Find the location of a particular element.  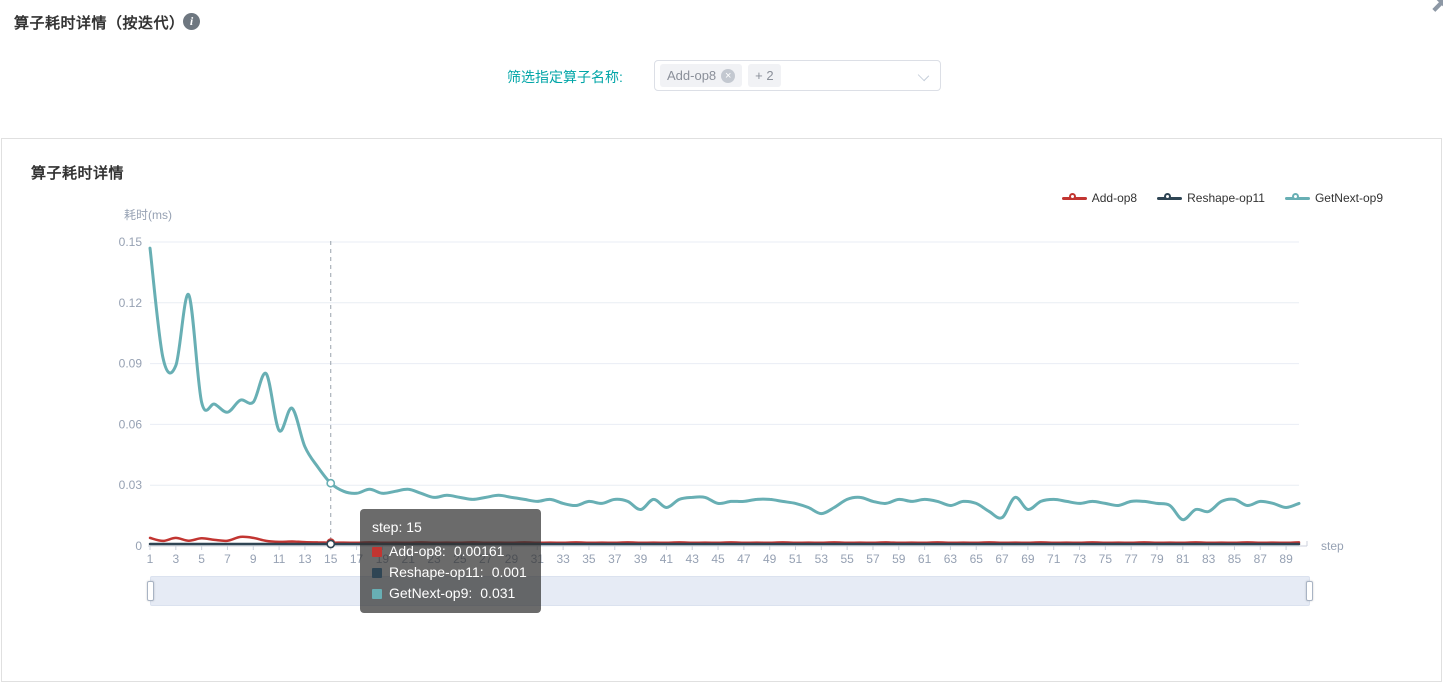

svg-text: 33 is located at coordinates (563, 559).